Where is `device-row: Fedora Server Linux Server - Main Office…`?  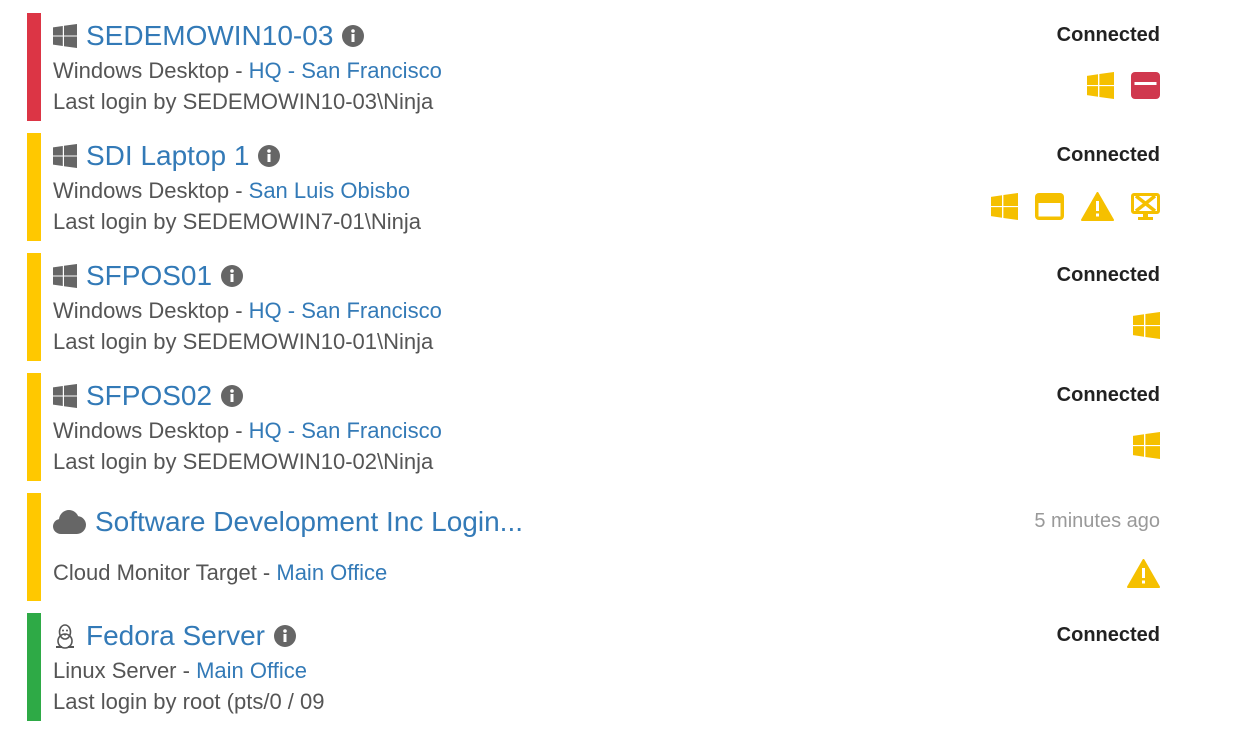
device-row: Fedora Server Linux Server - Main Office… is located at coordinates (597, 667).